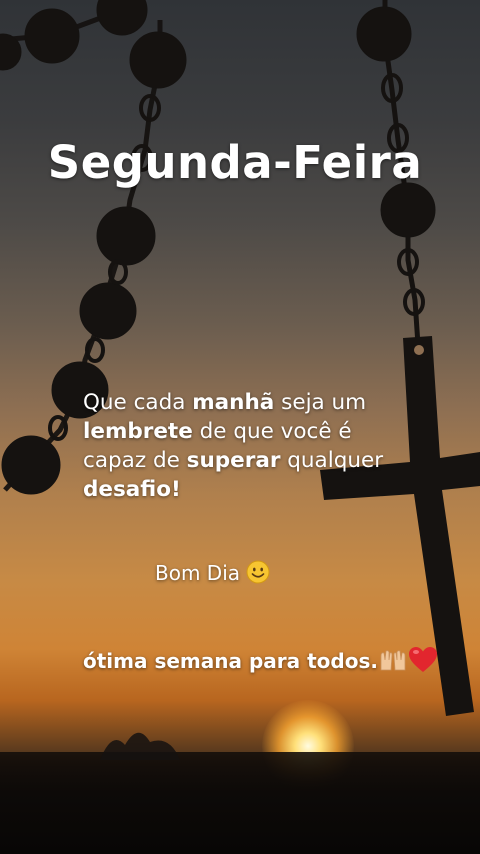 This screenshot has width=480, height=854. What do you see at coordinates (320, 402) in the screenshot?
I see `message-text: seja um` at bounding box center [320, 402].